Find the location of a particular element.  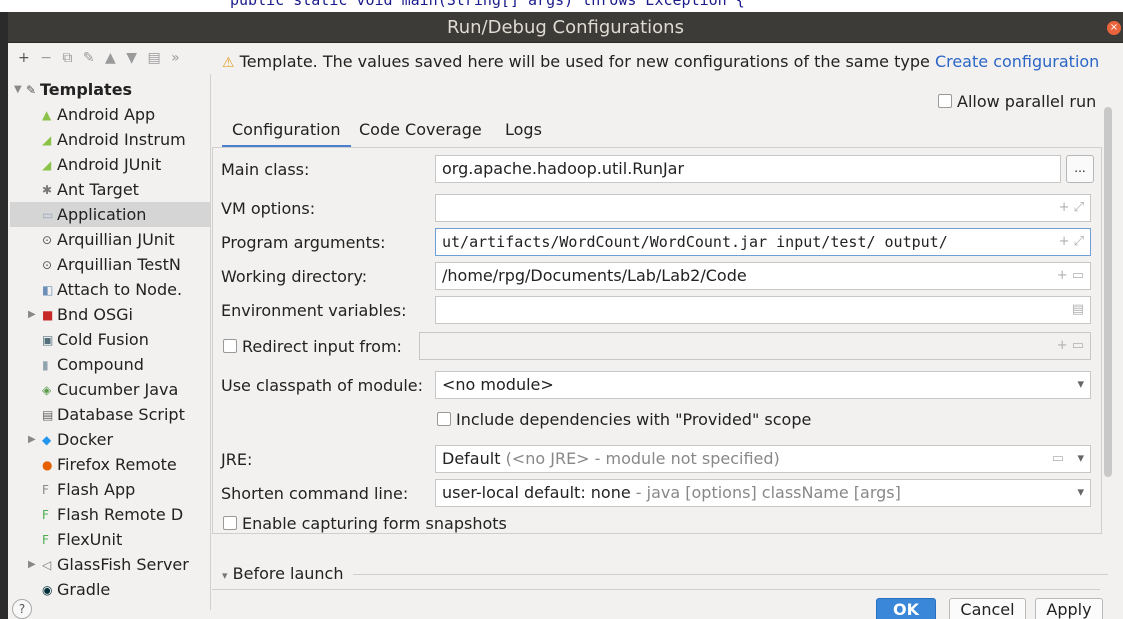

tree-item: F FlexUnit is located at coordinates (110, 539).